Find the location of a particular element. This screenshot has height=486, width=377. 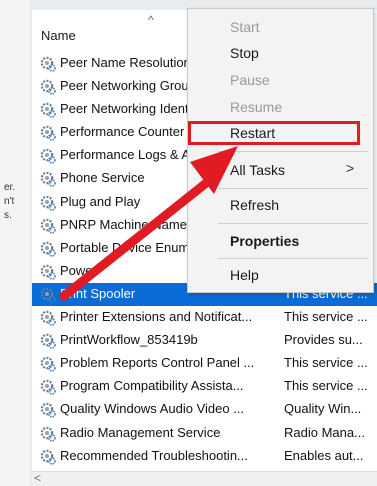

description-fragment: s. is located at coordinates (8, 215).